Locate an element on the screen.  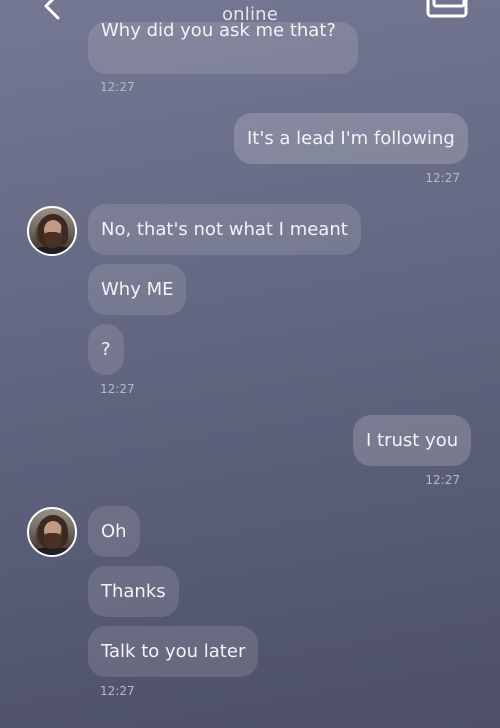
message-bubble-incoming: Thanks is located at coordinates (133, 591).